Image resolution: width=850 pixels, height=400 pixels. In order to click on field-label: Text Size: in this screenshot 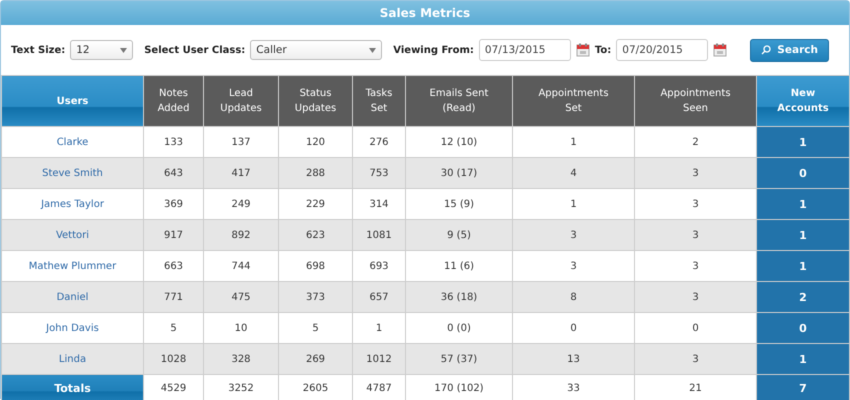, I will do `click(38, 50)`.